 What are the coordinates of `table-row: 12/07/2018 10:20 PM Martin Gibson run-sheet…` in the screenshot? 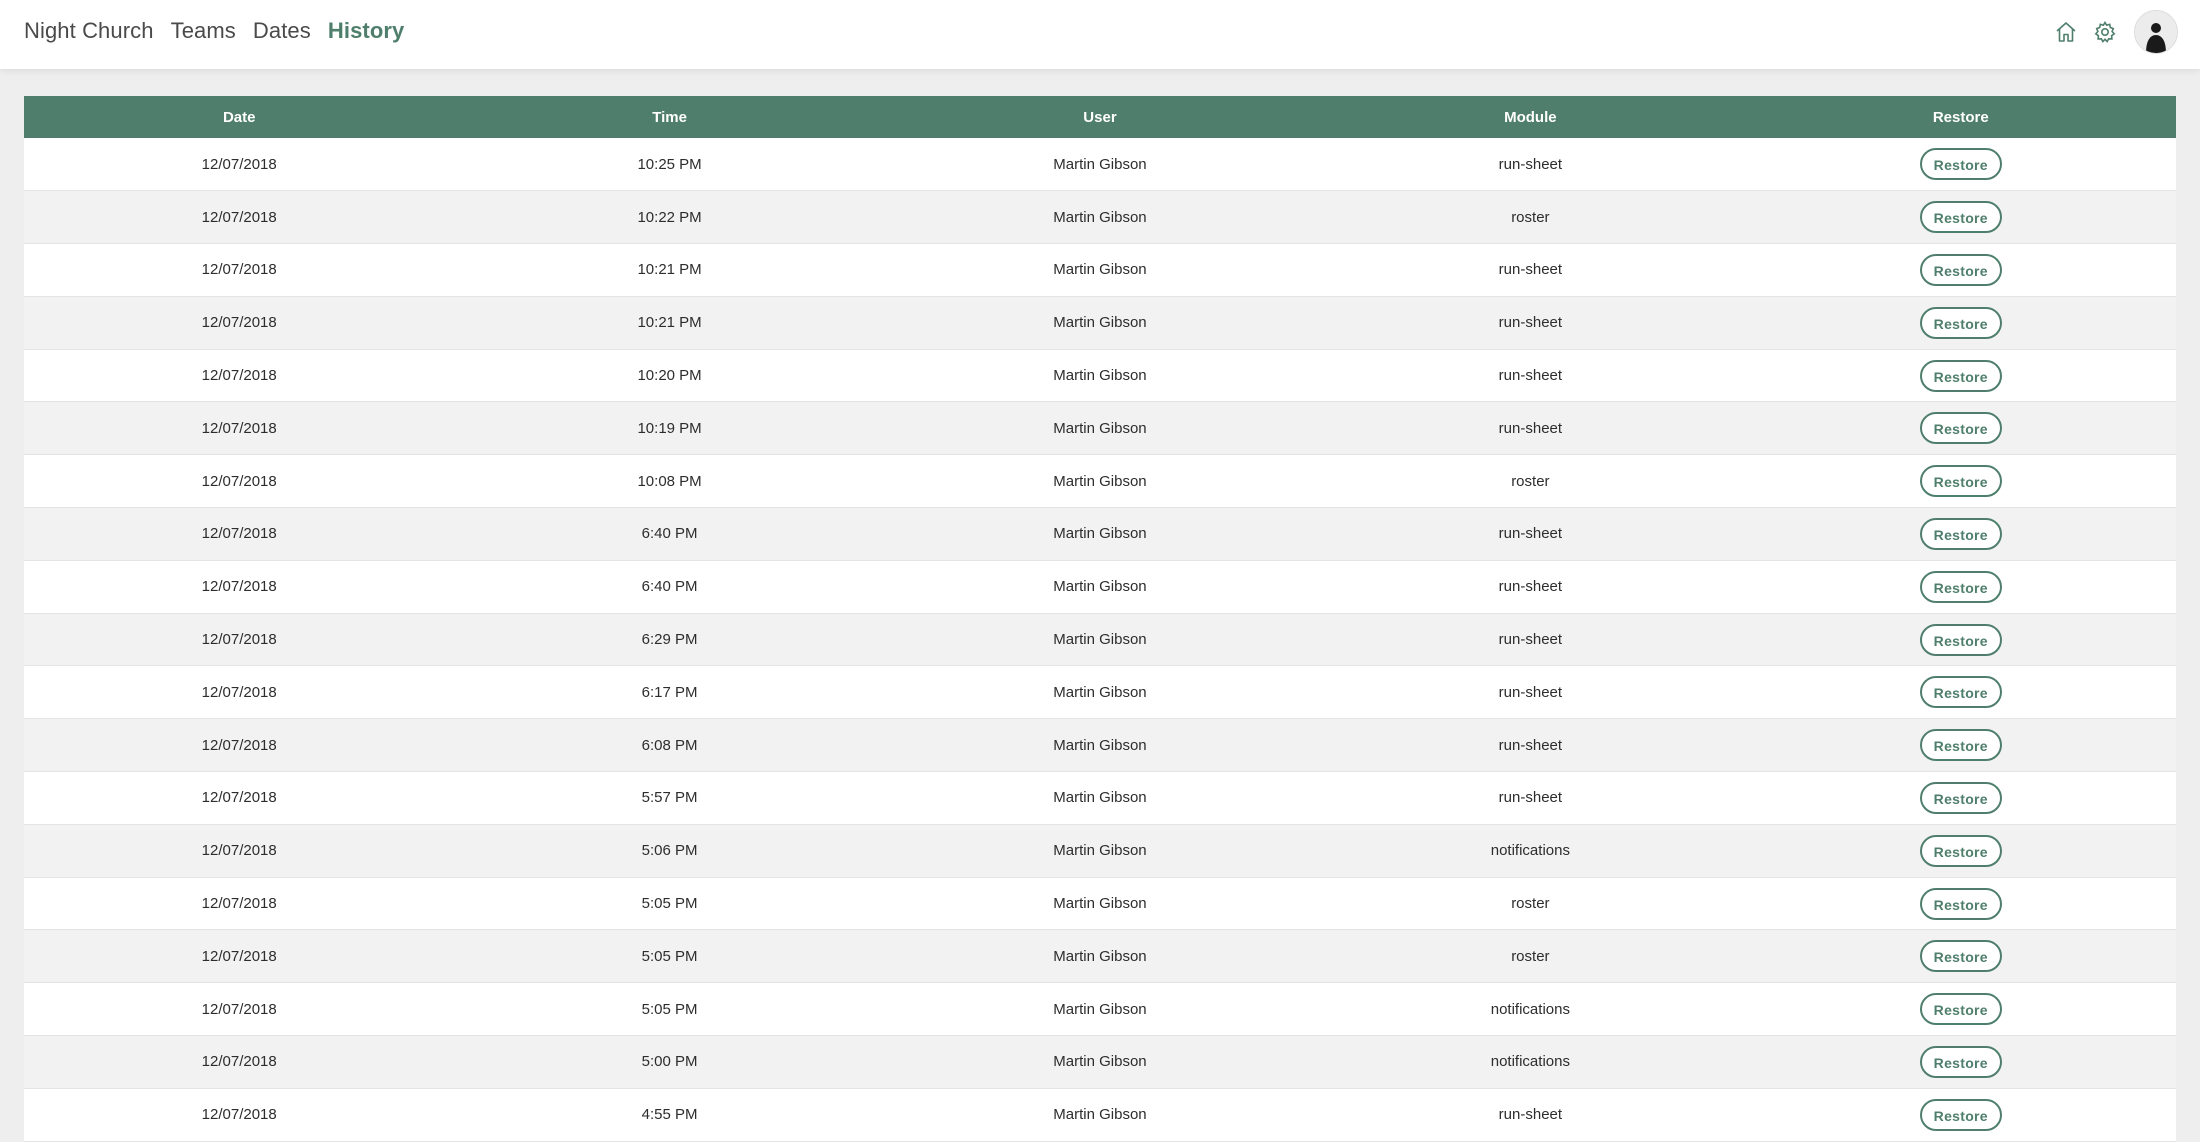 It's located at (1100, 375).